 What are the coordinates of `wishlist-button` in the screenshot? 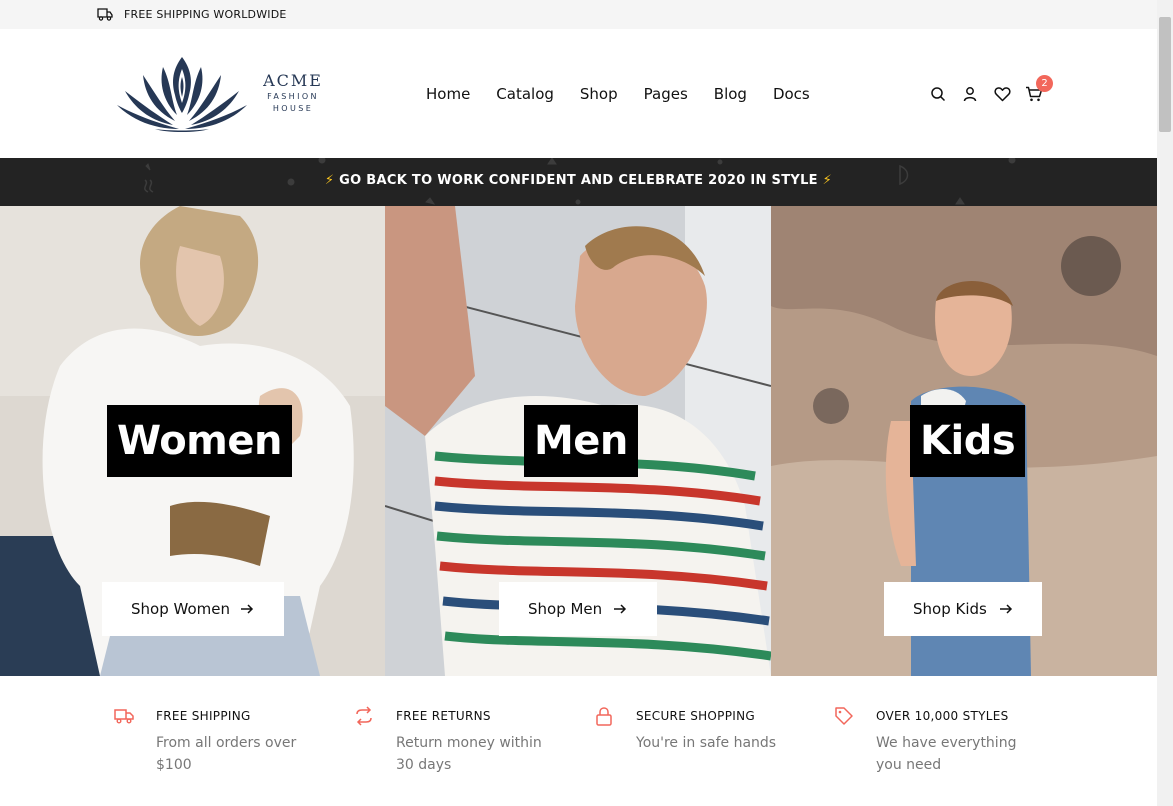 It's located at (1002, 94).